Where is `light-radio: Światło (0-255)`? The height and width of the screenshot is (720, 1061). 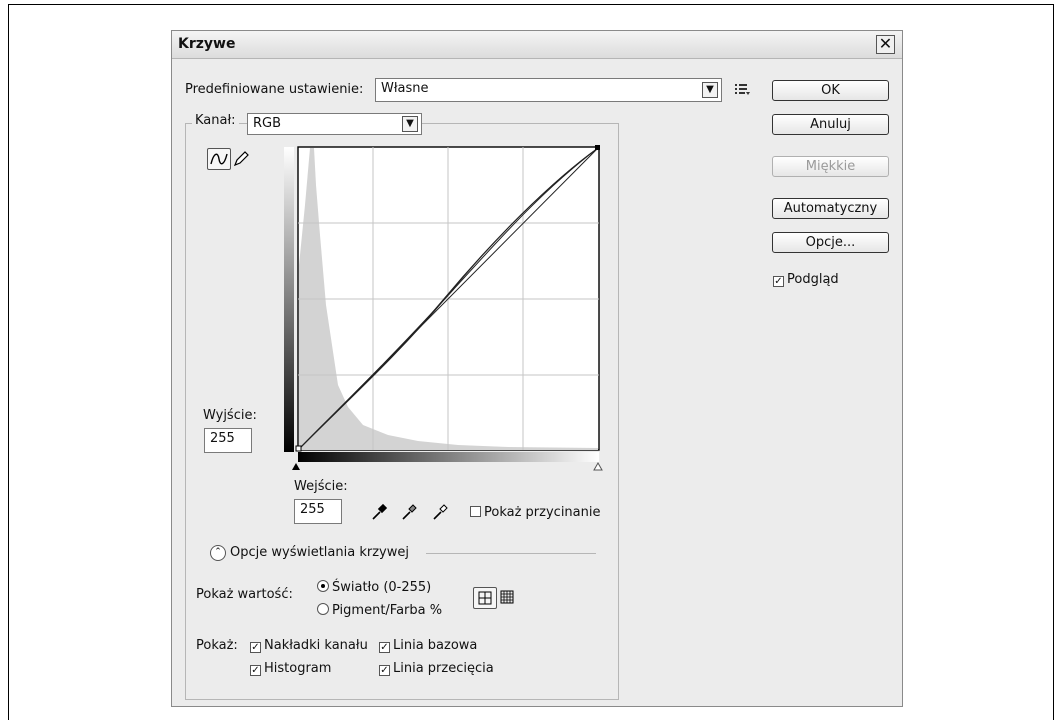
light-radio: Światło (0-255) is located at coordinates (374, 587).